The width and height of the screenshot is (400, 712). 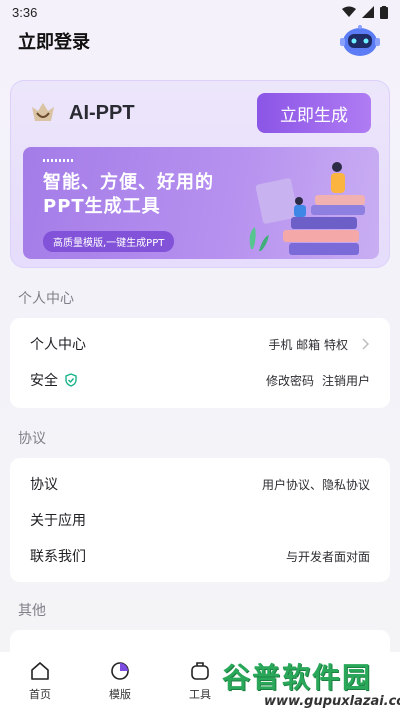 What do you see at coordinates (102, 206) in the screenshot?
I see `banner-line-2: PPT生成工具` at bounding box center [102, 206].